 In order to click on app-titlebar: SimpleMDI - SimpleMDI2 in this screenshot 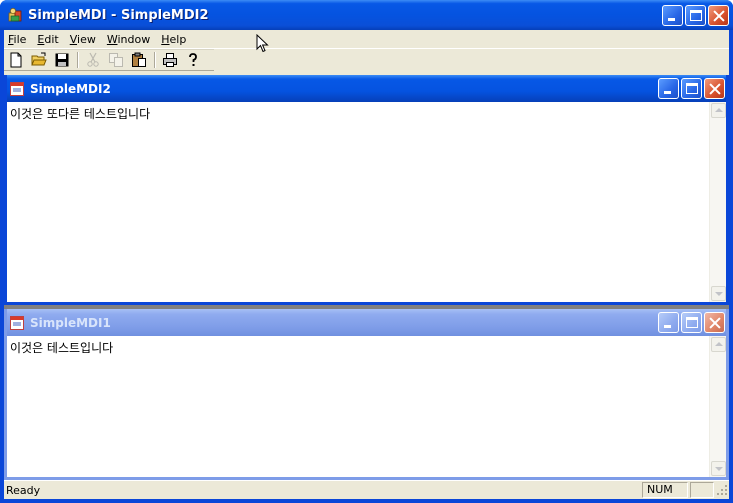, I will do `click(366, 15)`.